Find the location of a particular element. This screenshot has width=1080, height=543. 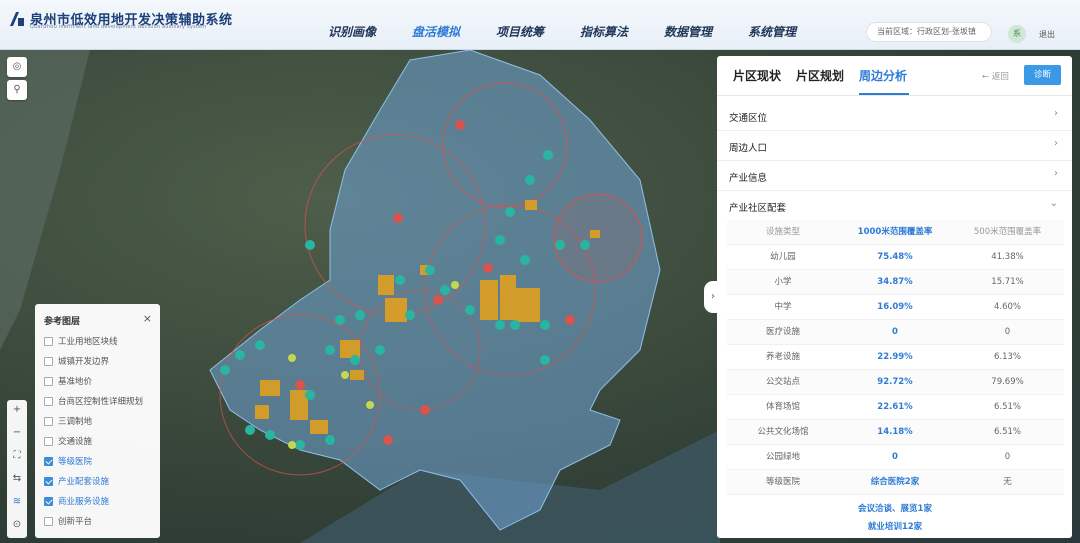

app-logo-icon is located at coordinates (17, 19).